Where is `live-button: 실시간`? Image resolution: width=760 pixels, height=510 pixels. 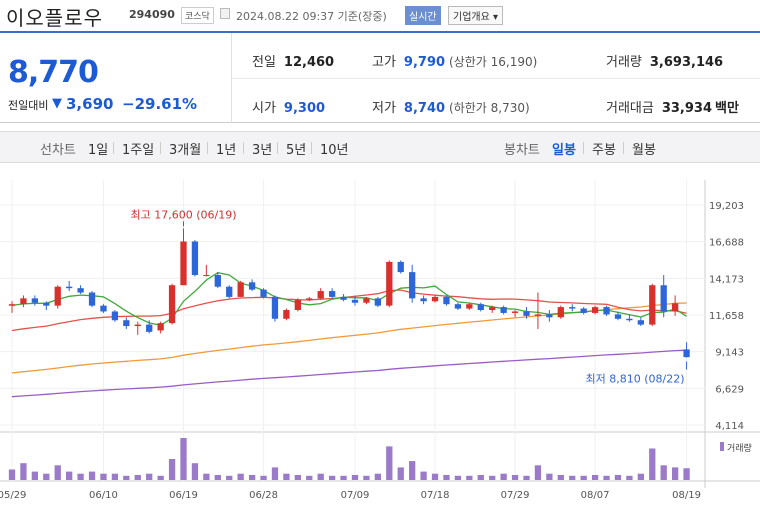 live-button: 실시간 is located at coordinates (423, 15).